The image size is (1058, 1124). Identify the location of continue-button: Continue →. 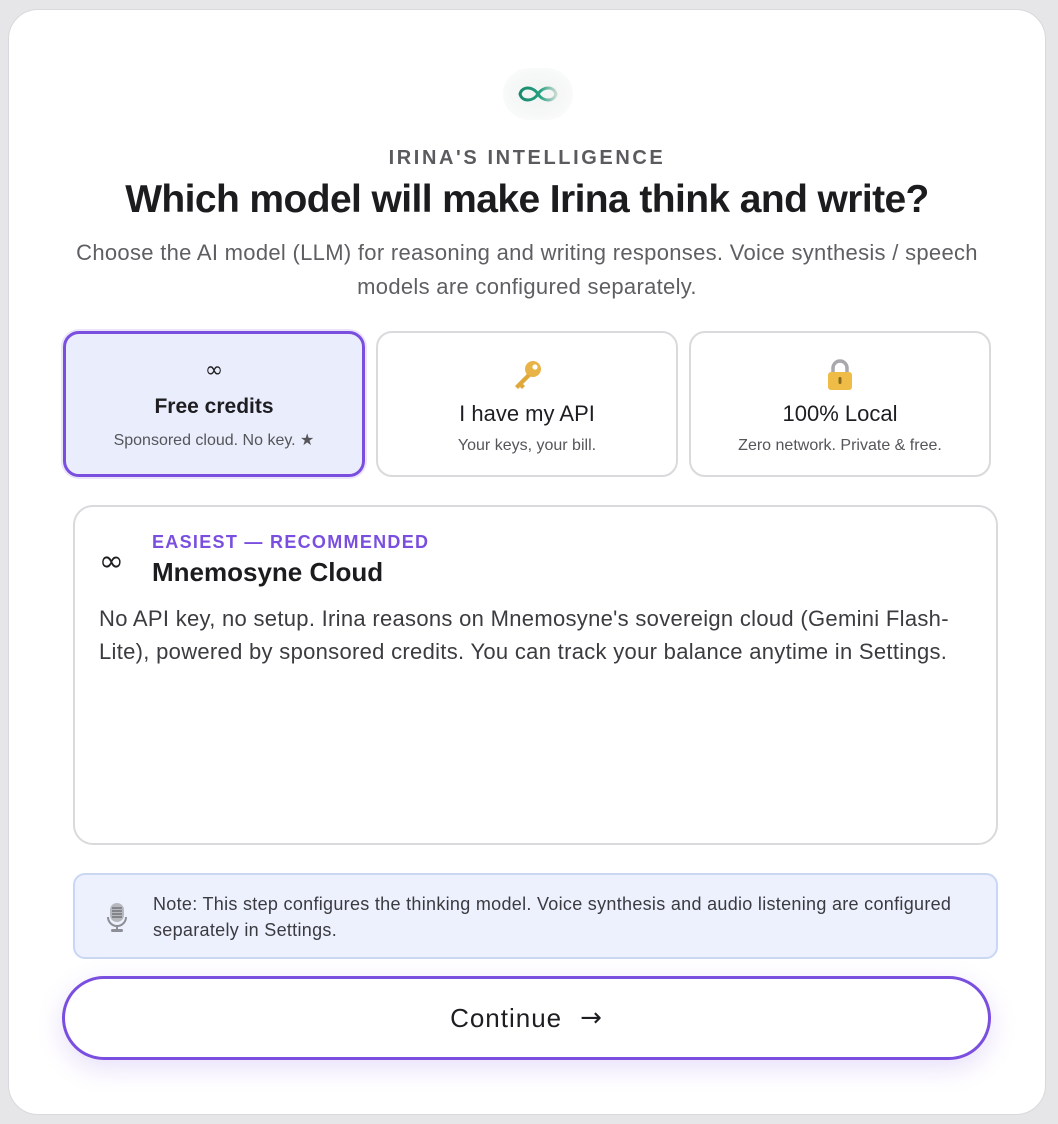
(526, 1018).